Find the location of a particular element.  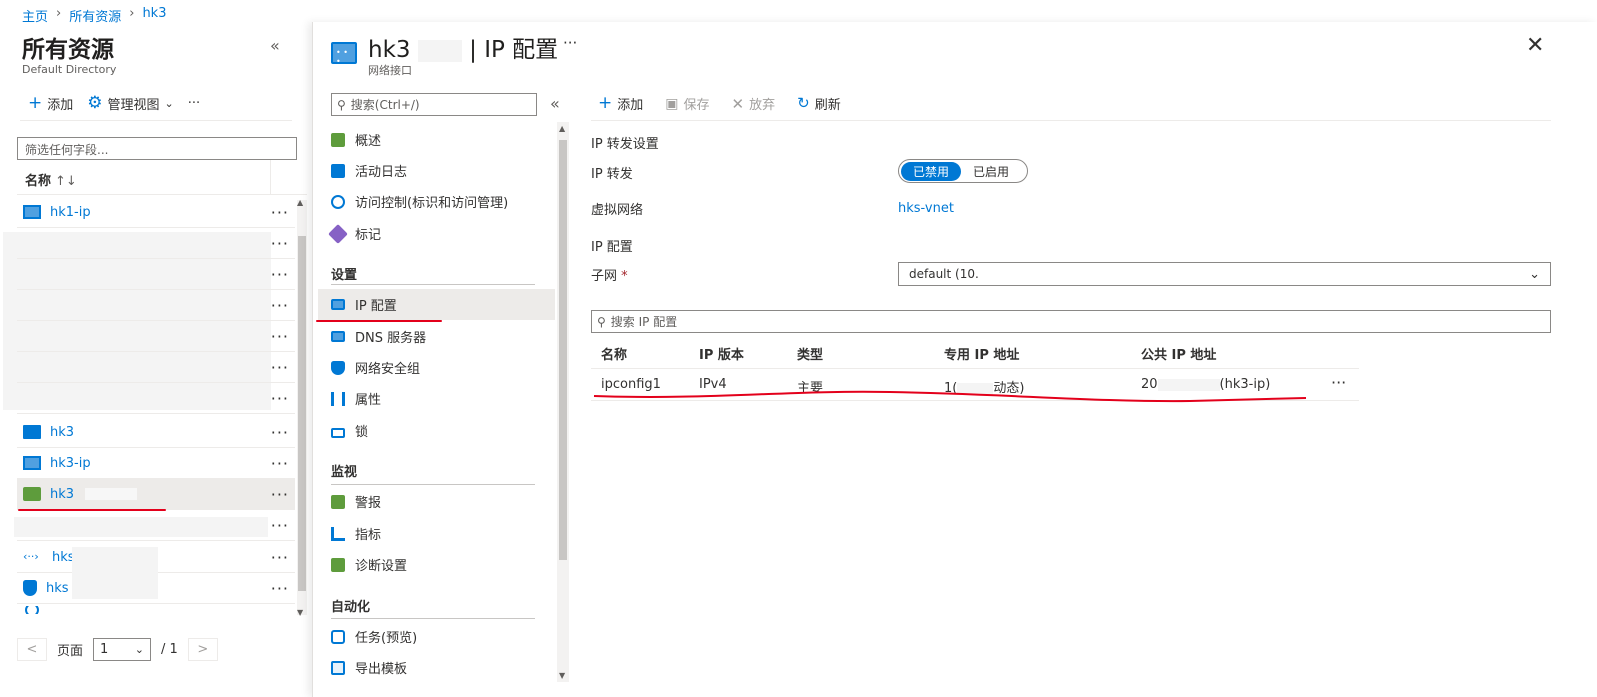

menu-item-properties: 属性 is located at coordinates (436, 398).